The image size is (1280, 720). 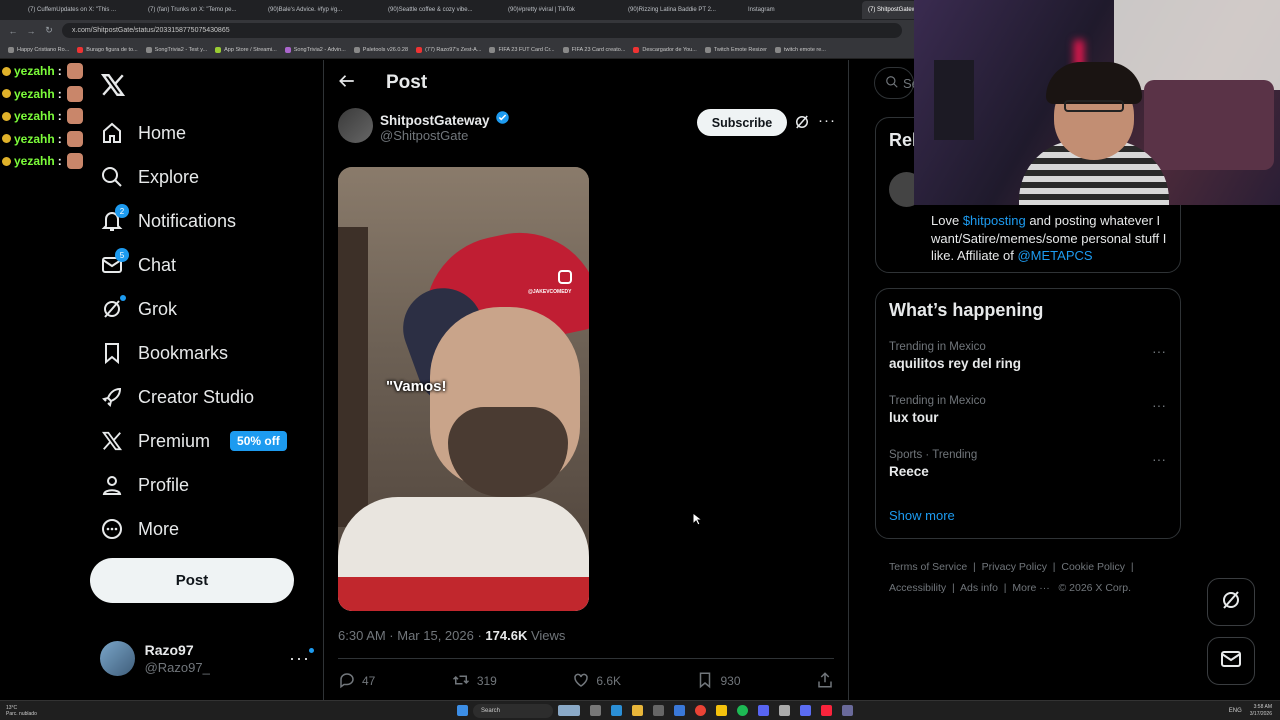 What do you see at coordinates (586, 658) in the screenshot?
I see `divider` at bounding box center [586, 658].